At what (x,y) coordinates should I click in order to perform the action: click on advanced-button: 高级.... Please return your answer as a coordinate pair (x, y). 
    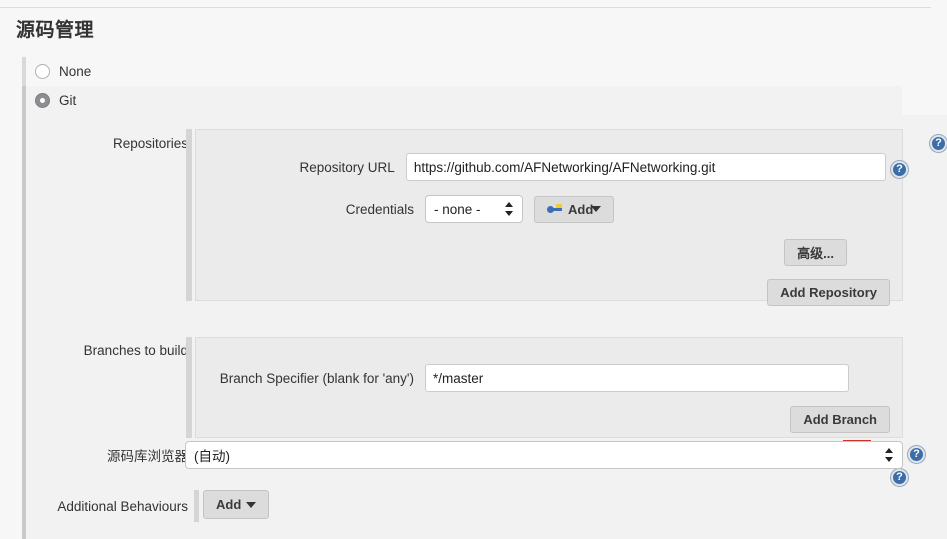
    Looking at the image, I should click on (815, 252).